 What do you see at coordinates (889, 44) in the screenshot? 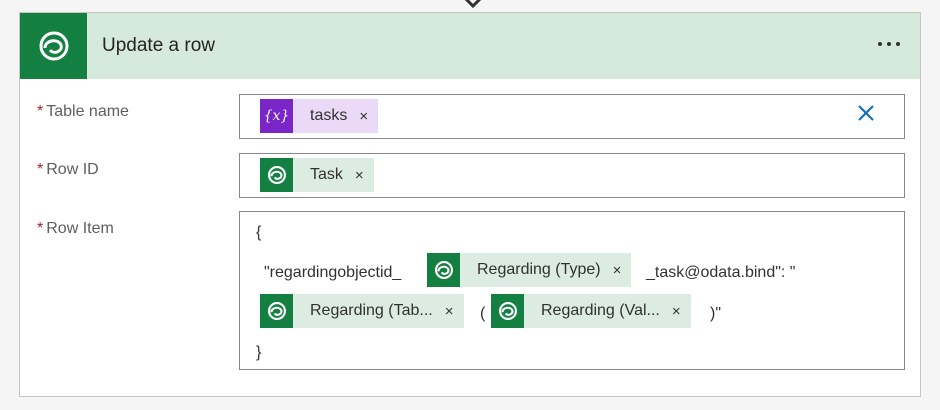
I see `more-options-icon` at bounding box center [889, 44].